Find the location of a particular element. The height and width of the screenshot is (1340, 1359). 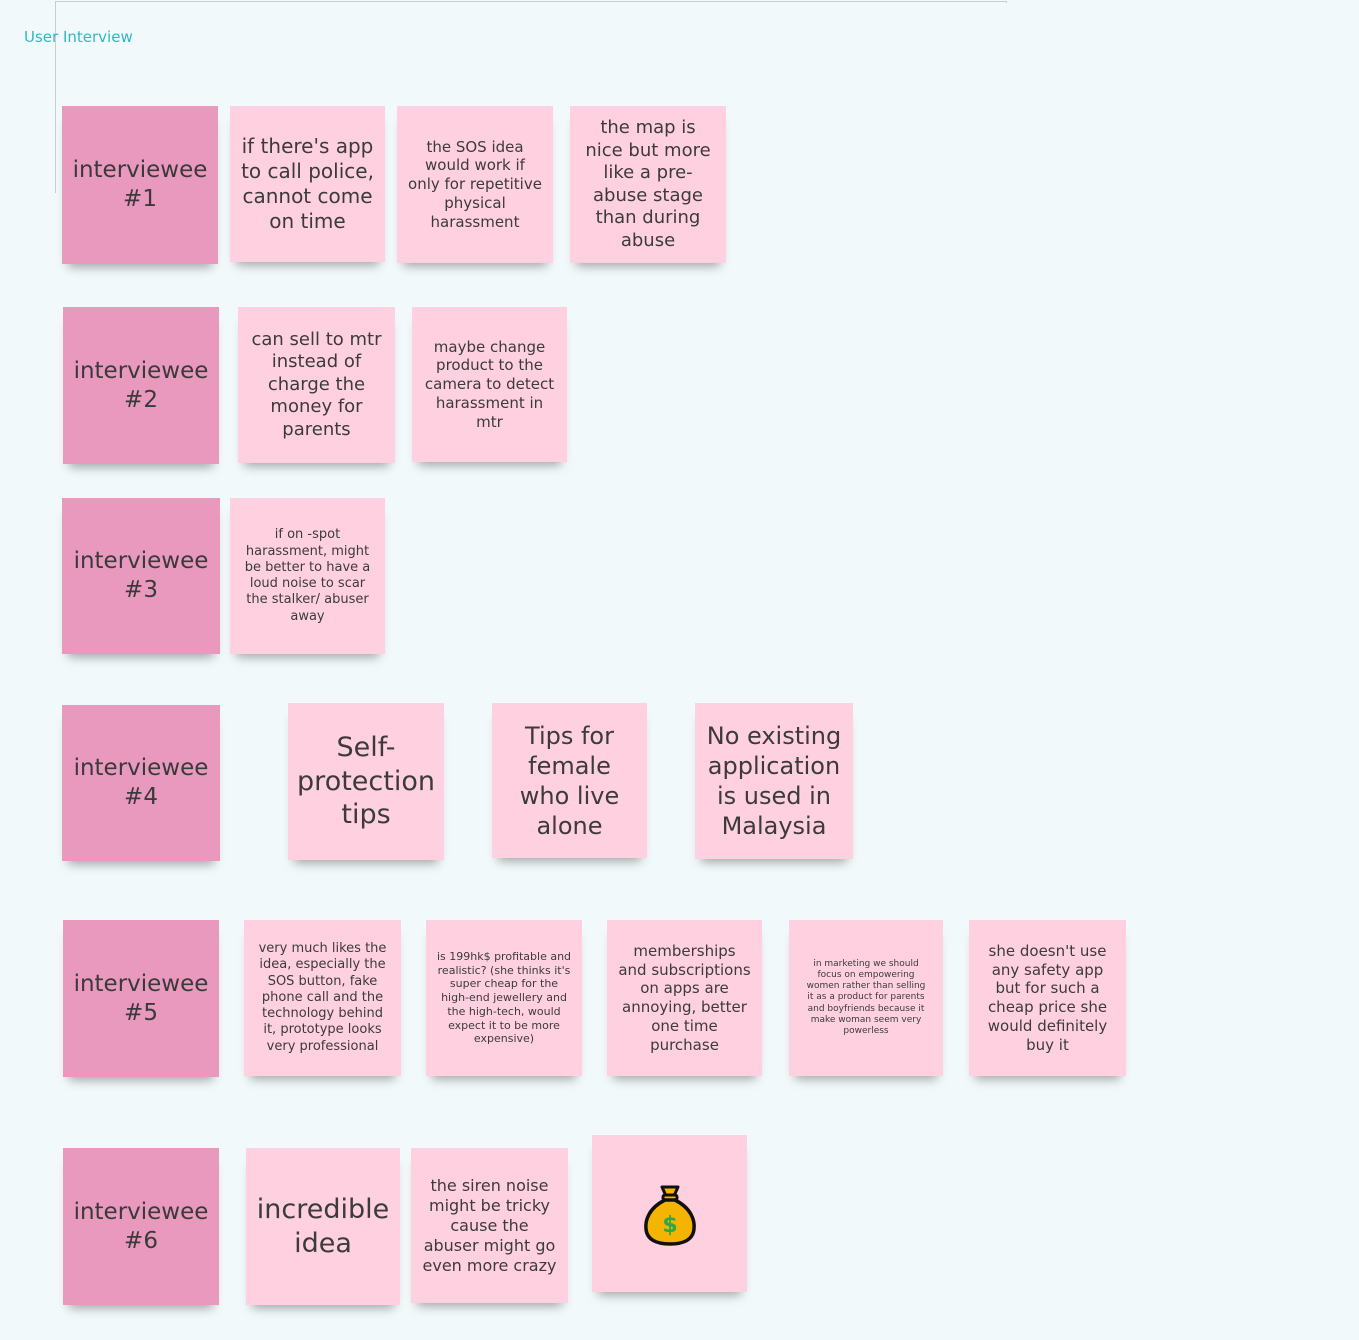

sticky-note: Tips for female who live alone is located at coordinates (569, 780).